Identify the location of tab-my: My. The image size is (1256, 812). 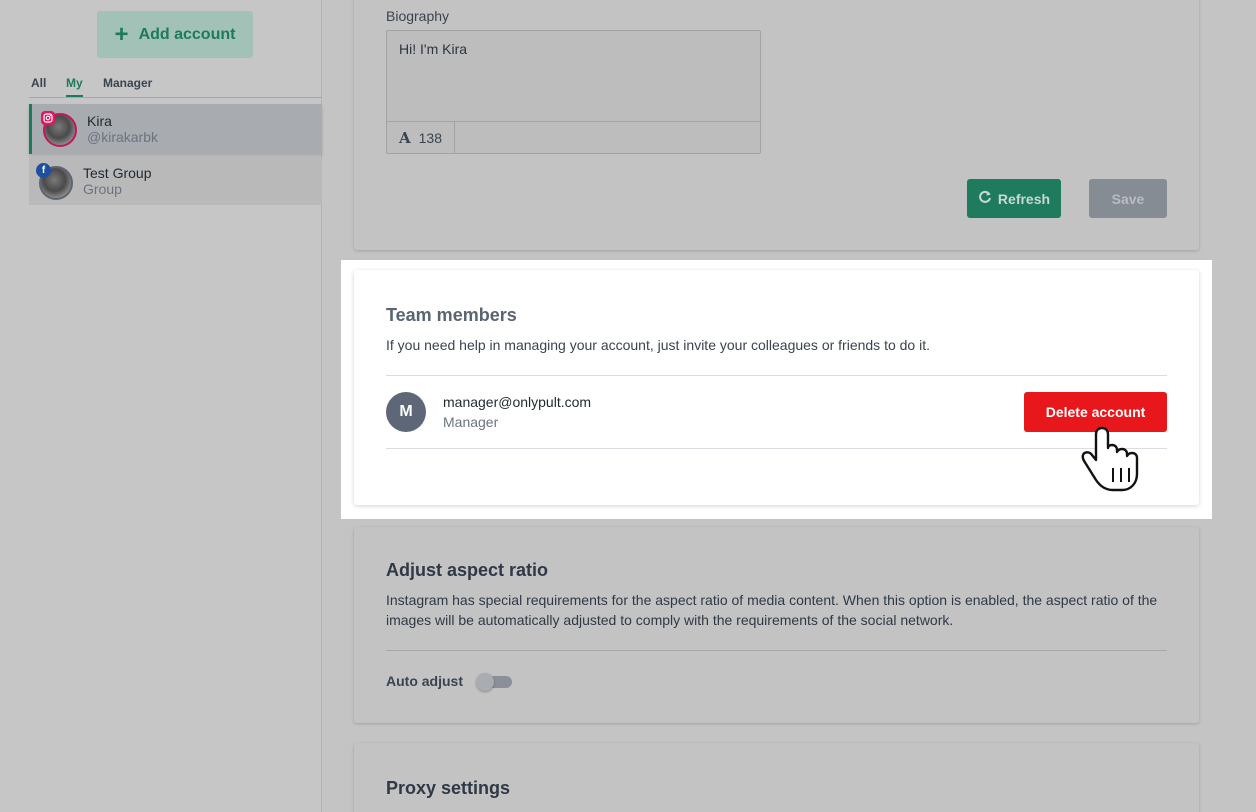
(74, 86).